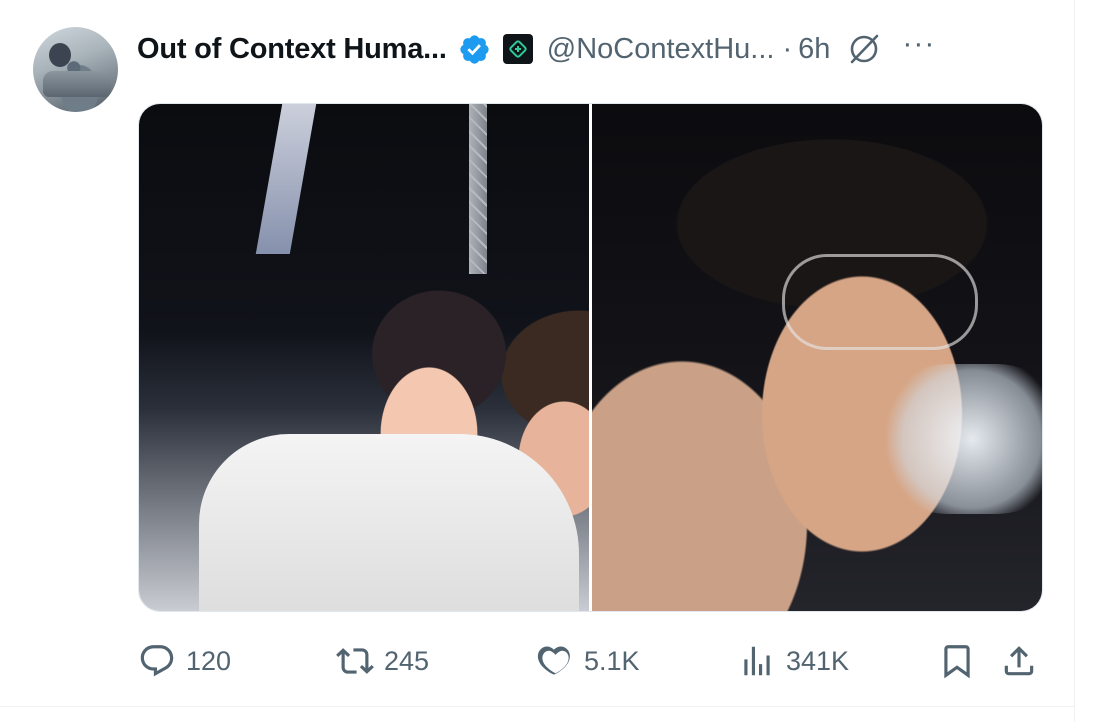 The width and height of the screenshot is (1096, 722). What do you see at coordinates (814, 49) in the screenshot?
I see `timestamp: 6h` at bounding box center [814, 49].